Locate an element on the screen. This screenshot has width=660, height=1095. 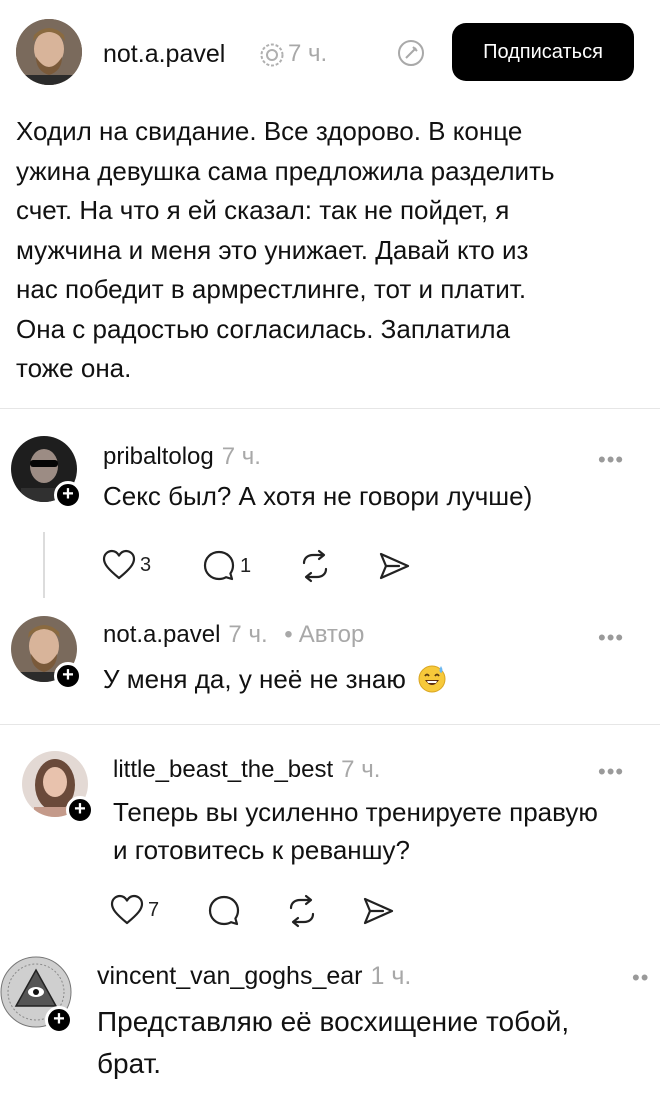
emoji-sweat-smile is located at coordinates (432, 678).